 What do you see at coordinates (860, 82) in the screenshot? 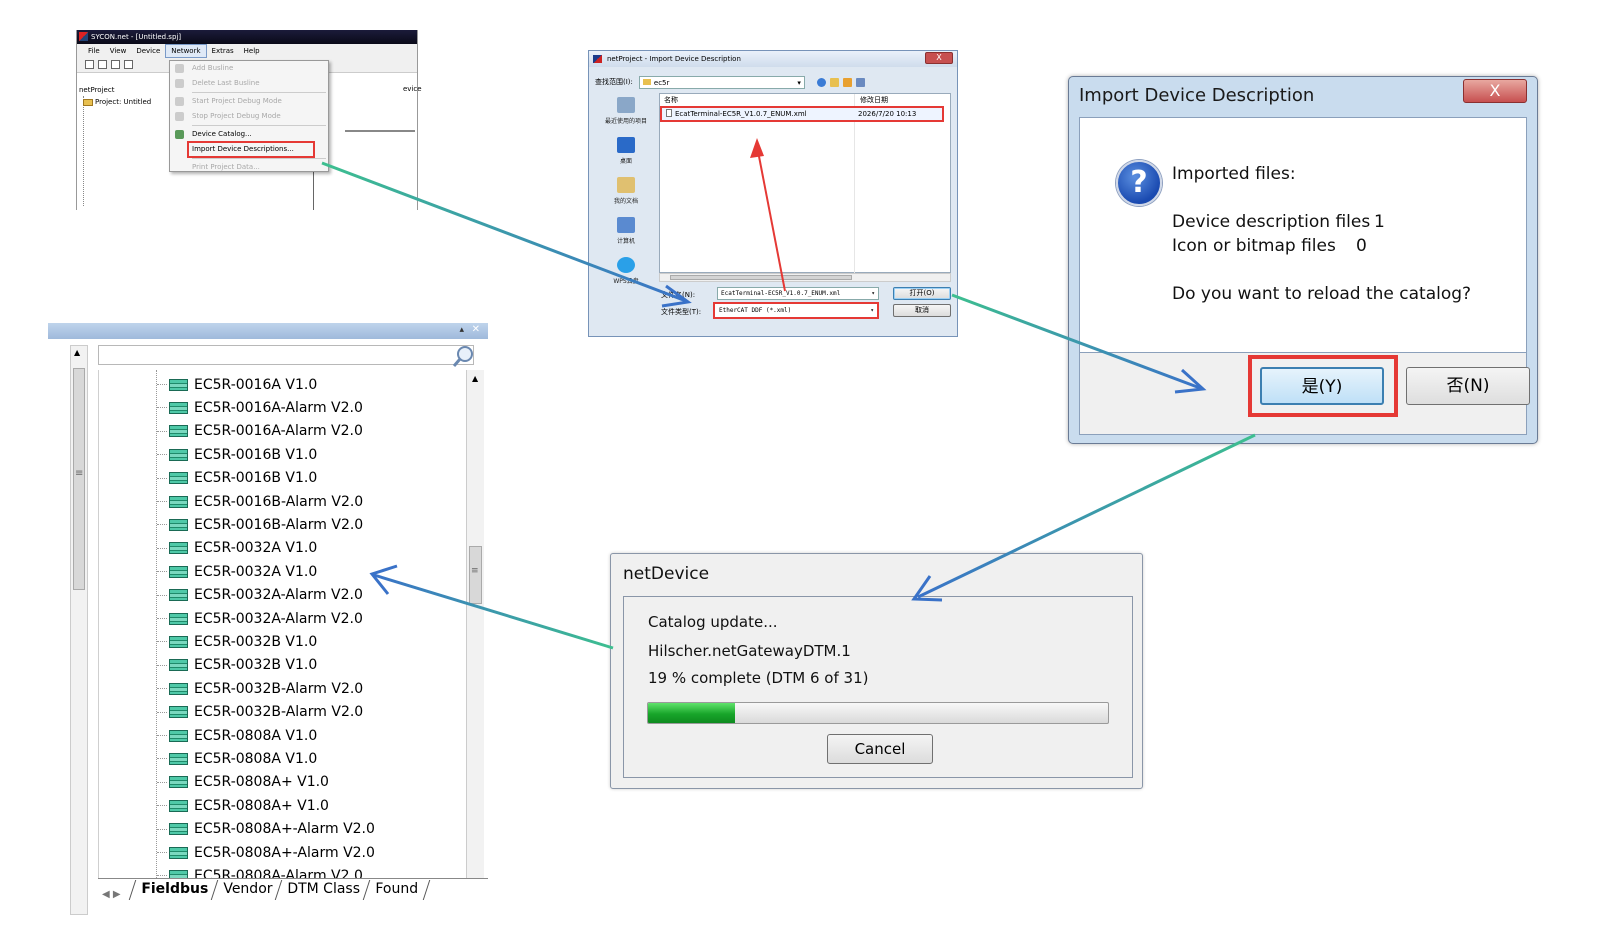
I see `view-menu-icon` at bounding box center [860, 82].